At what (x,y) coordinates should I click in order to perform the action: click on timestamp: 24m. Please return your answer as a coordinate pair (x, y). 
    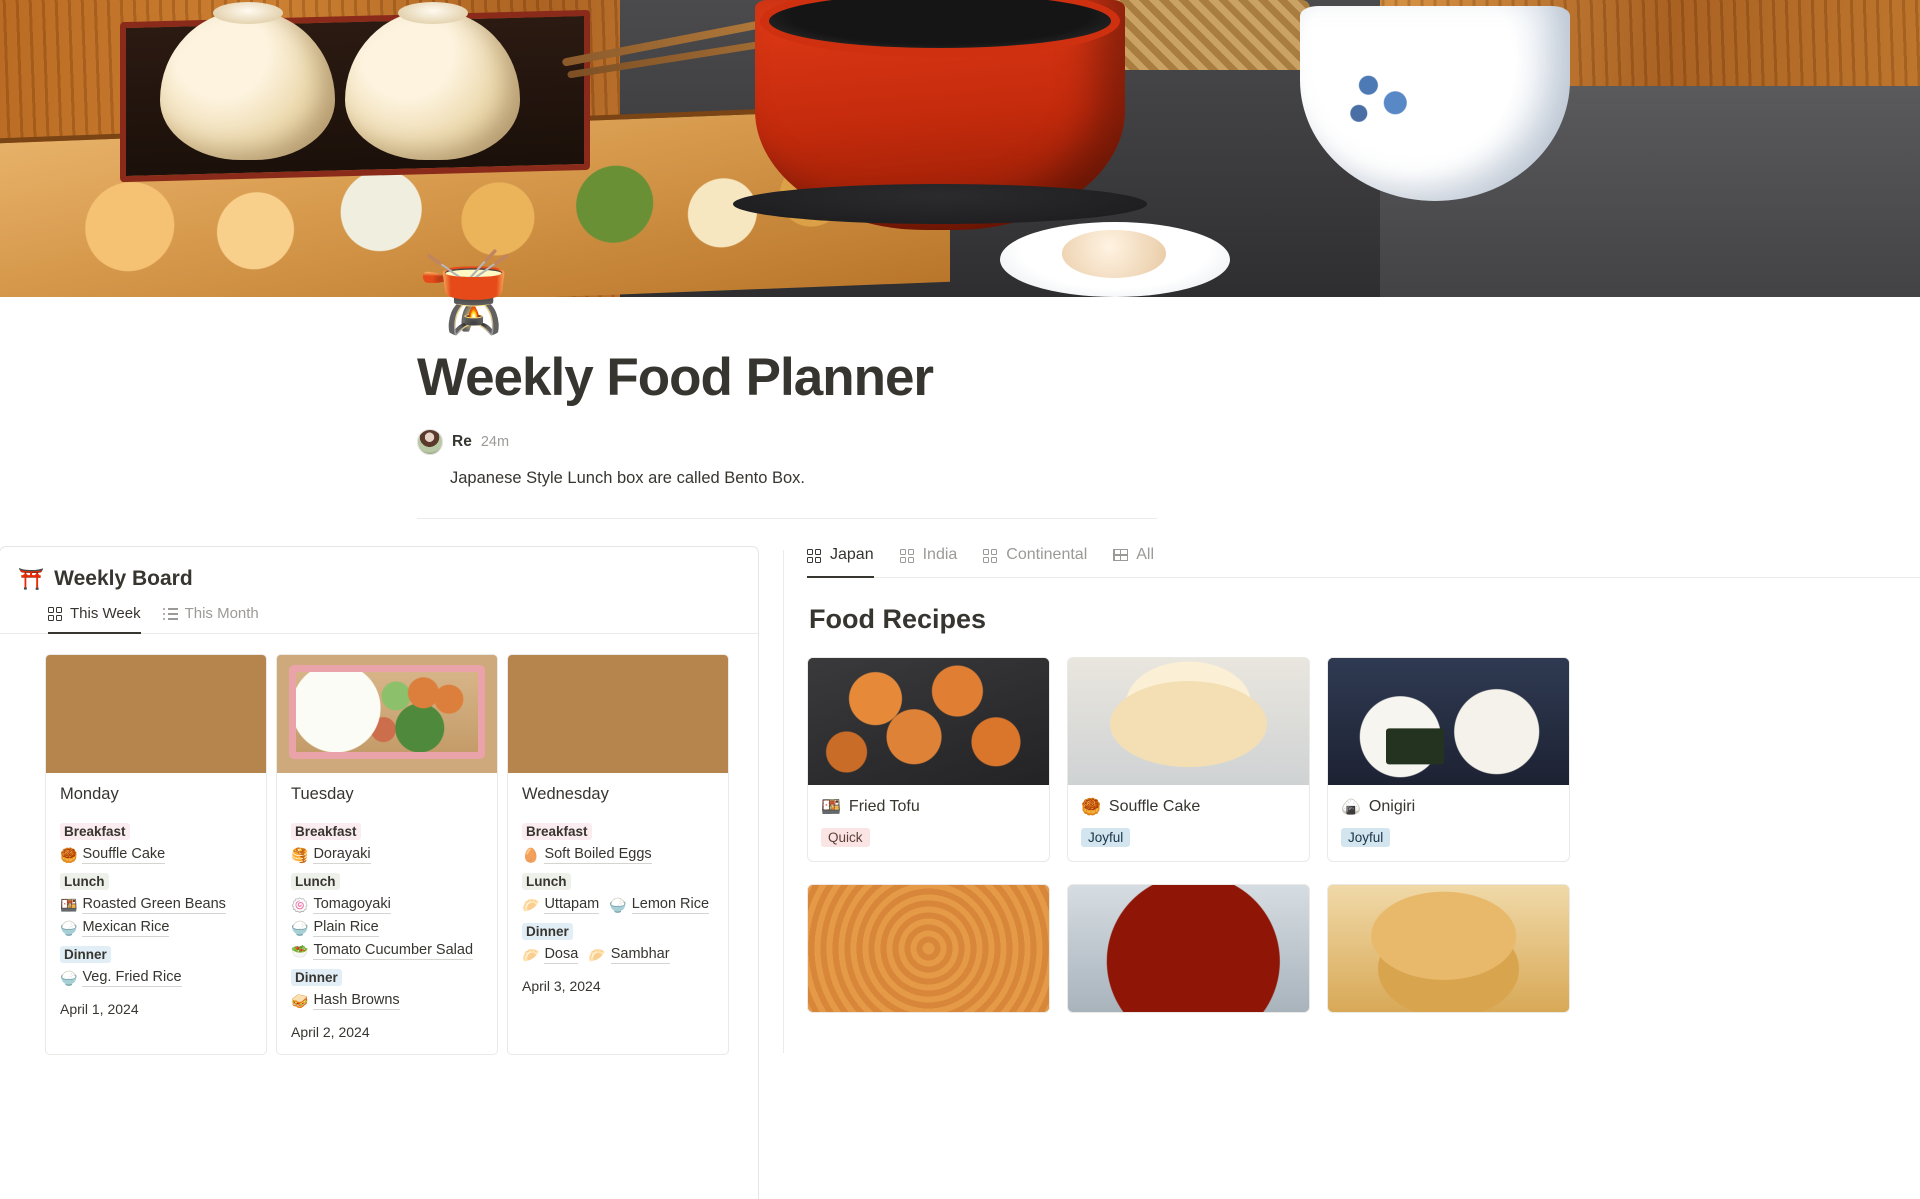
    Looking at the image, I should click on (495, 442).